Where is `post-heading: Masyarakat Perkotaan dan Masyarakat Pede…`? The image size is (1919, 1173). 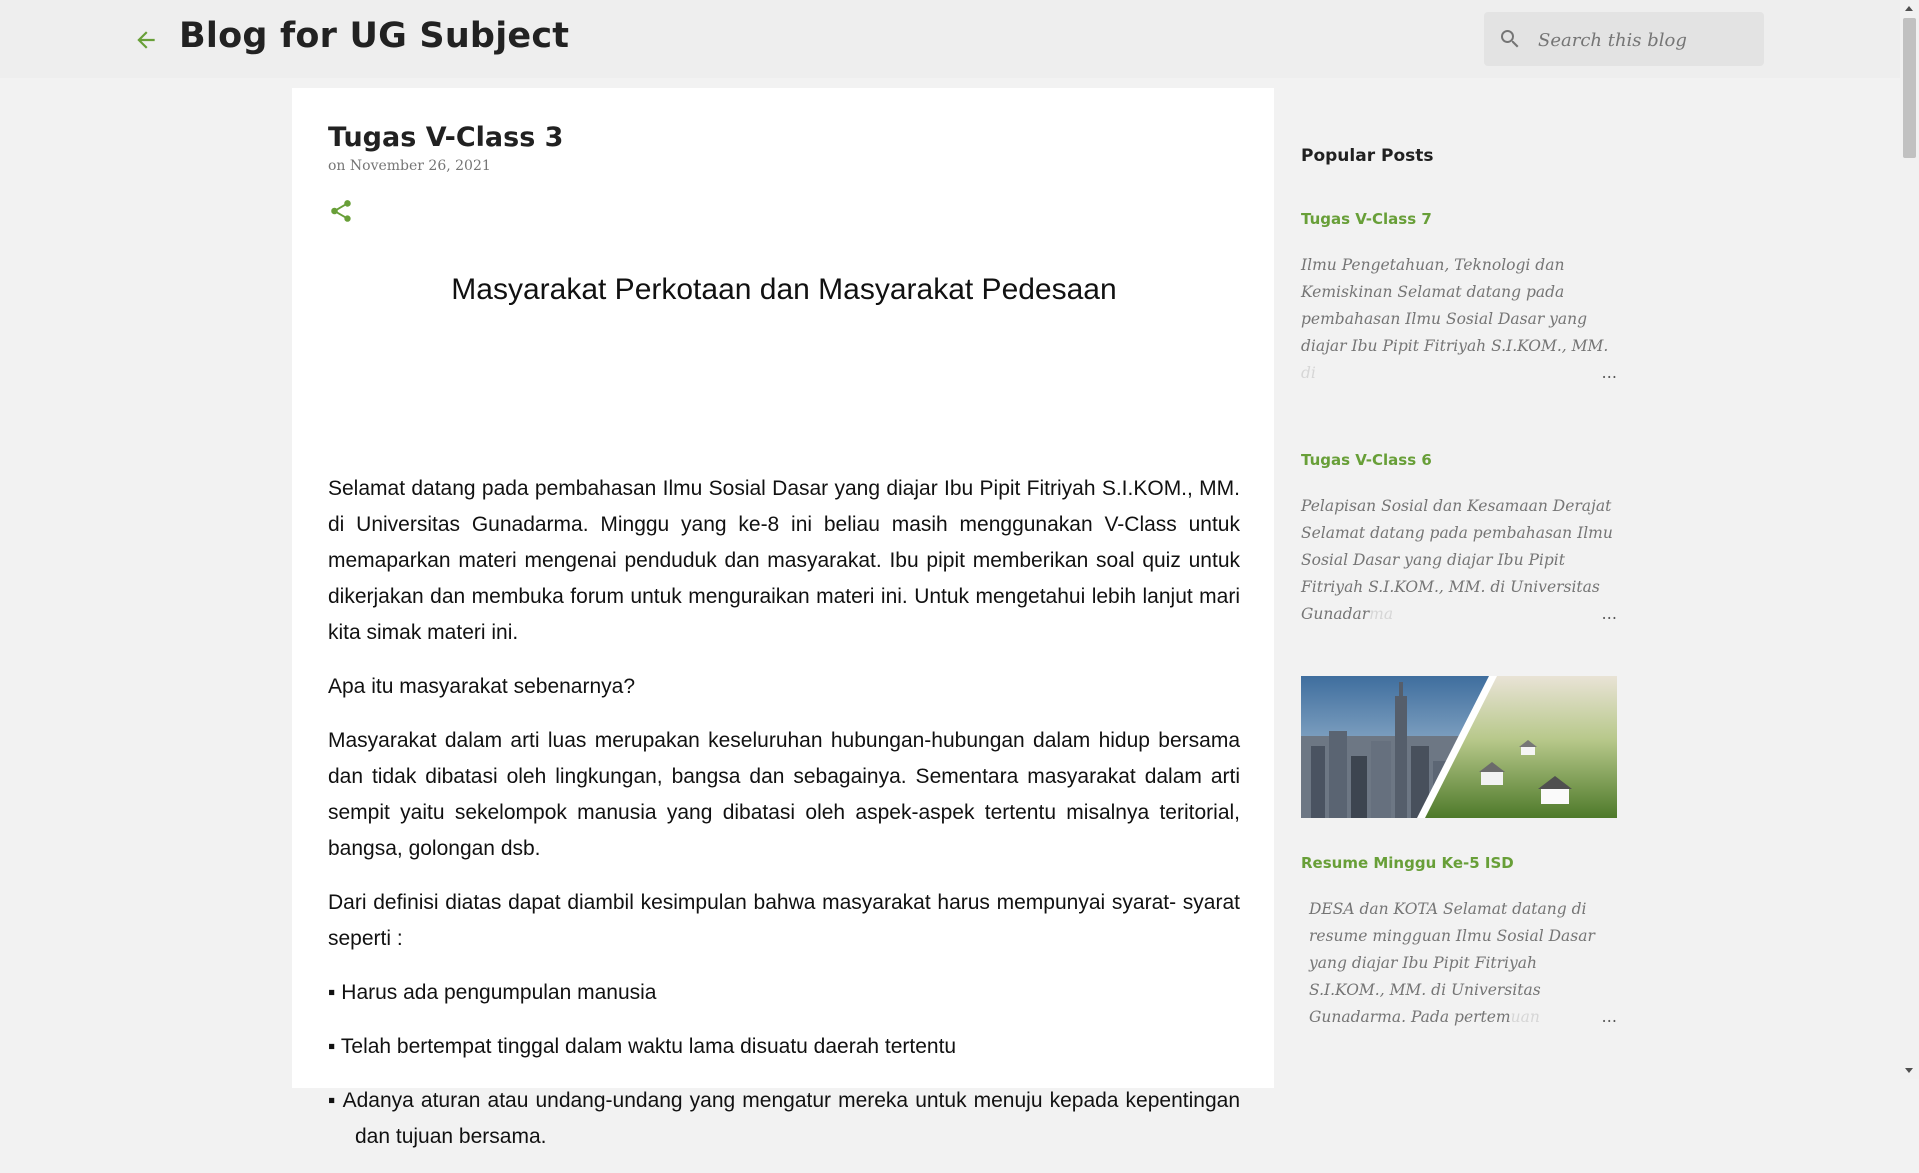 post-heading: Masyarakat Perkotaan dan Masyarakat Pede… is located at coordinates (784, 289).